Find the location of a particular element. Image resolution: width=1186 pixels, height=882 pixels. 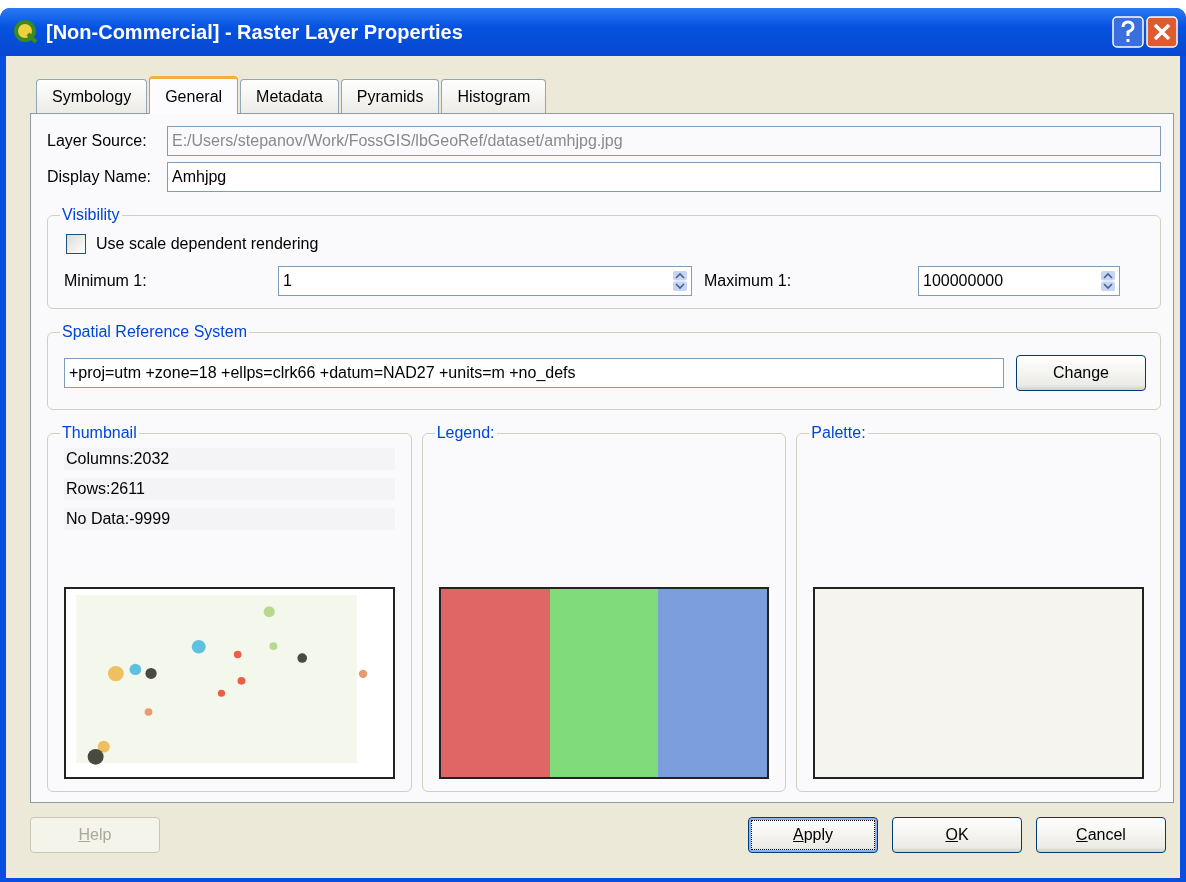

group-title: Legend: is located at coordinates (465, 433).